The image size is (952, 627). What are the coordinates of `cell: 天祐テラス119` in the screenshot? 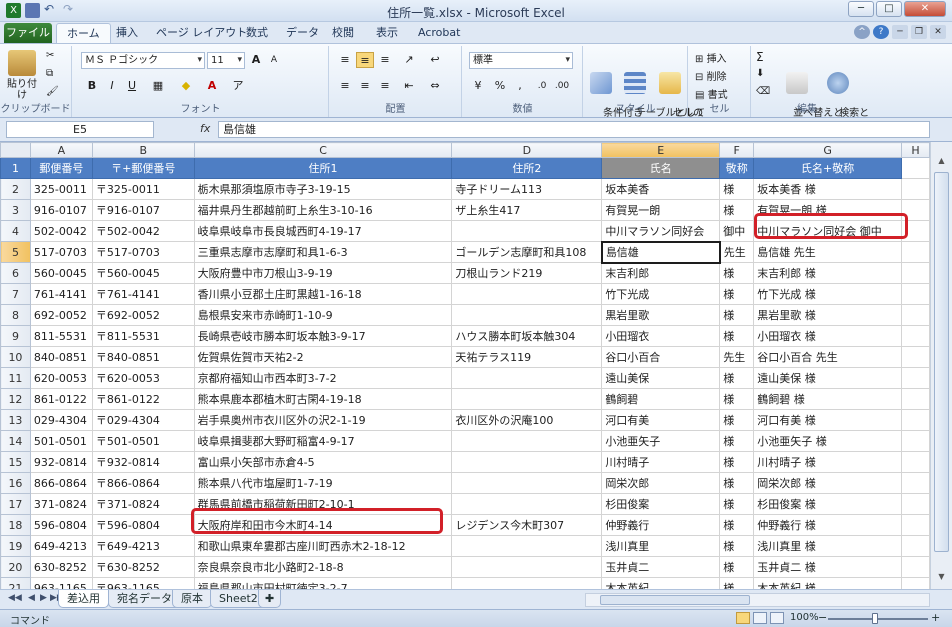 It's located at (527, 357).